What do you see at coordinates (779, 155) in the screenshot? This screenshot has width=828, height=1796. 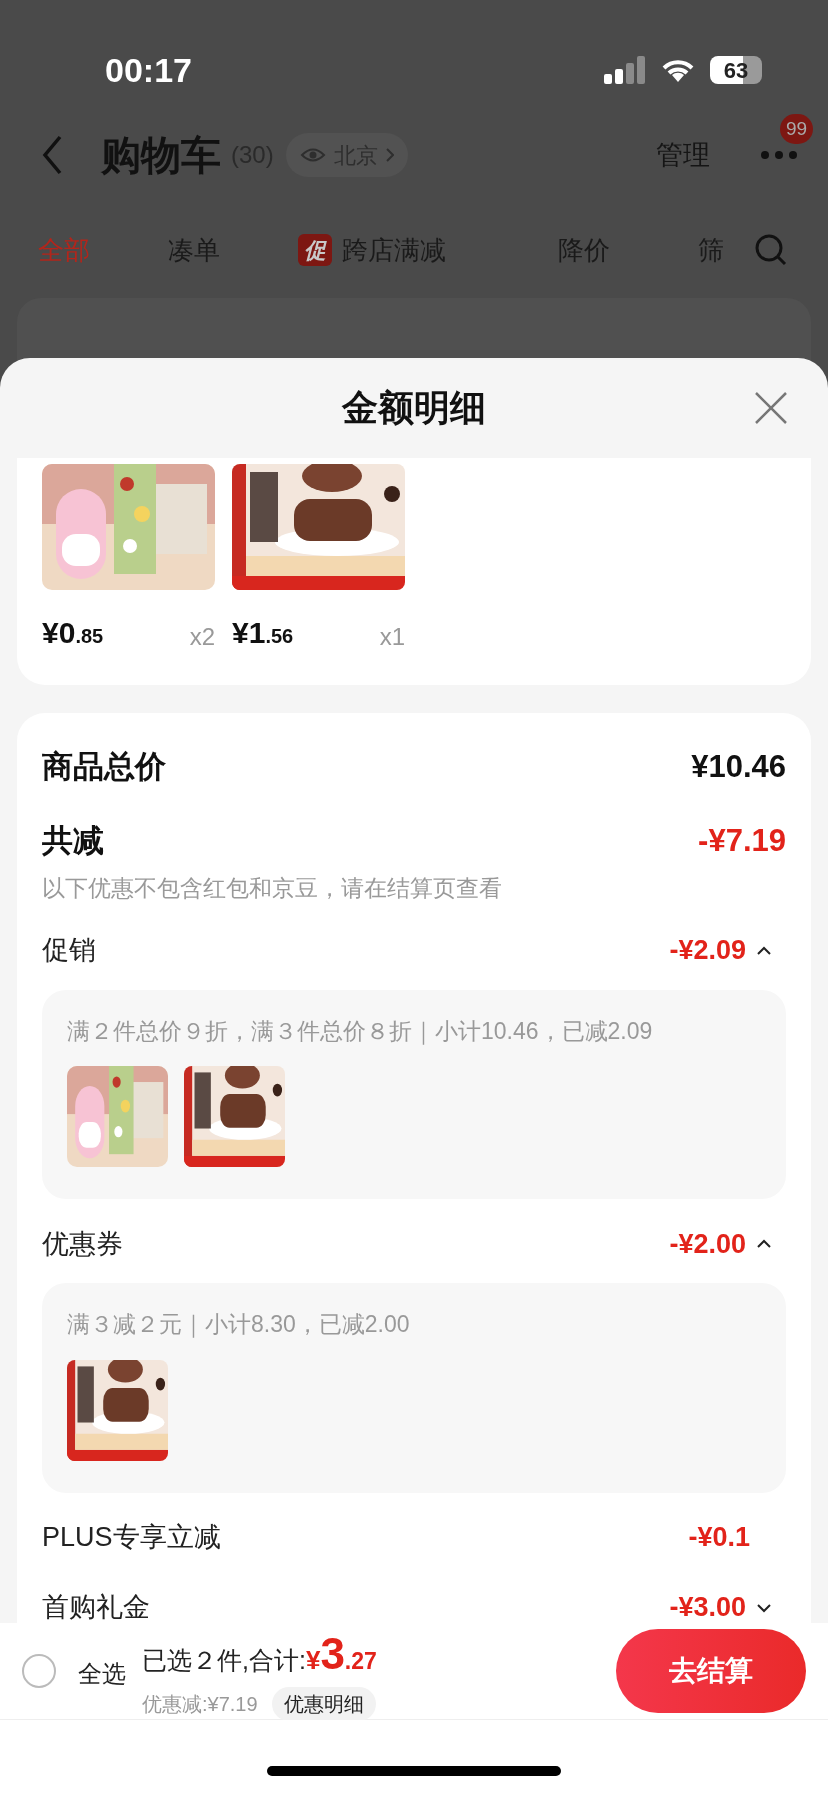 I see `more-icon` at bounding box center [779, 155].